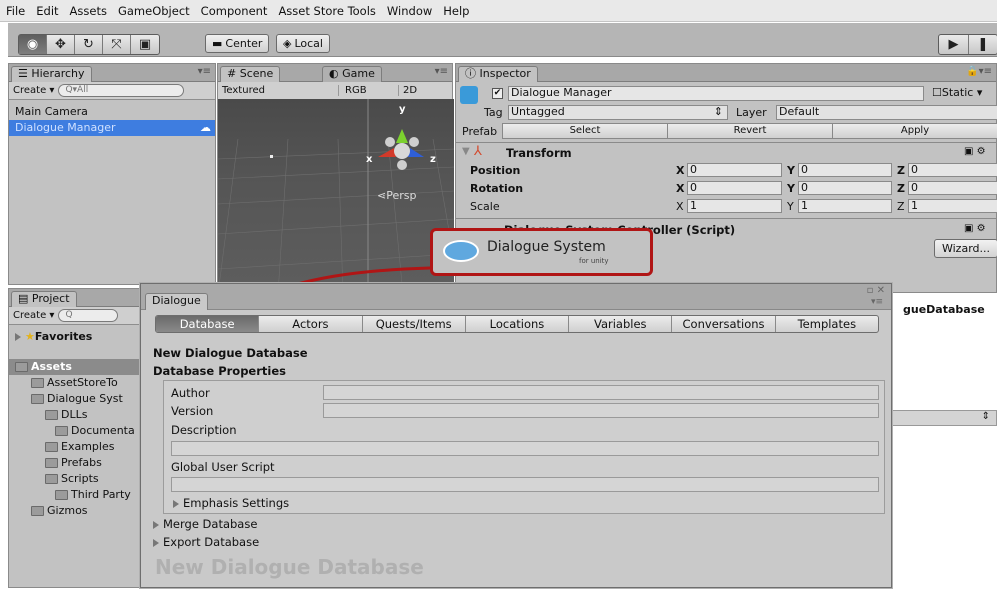 This screenshot has height=592, width=997. I want to click on scale-tool-icon: ⤧, so click(117, 44).